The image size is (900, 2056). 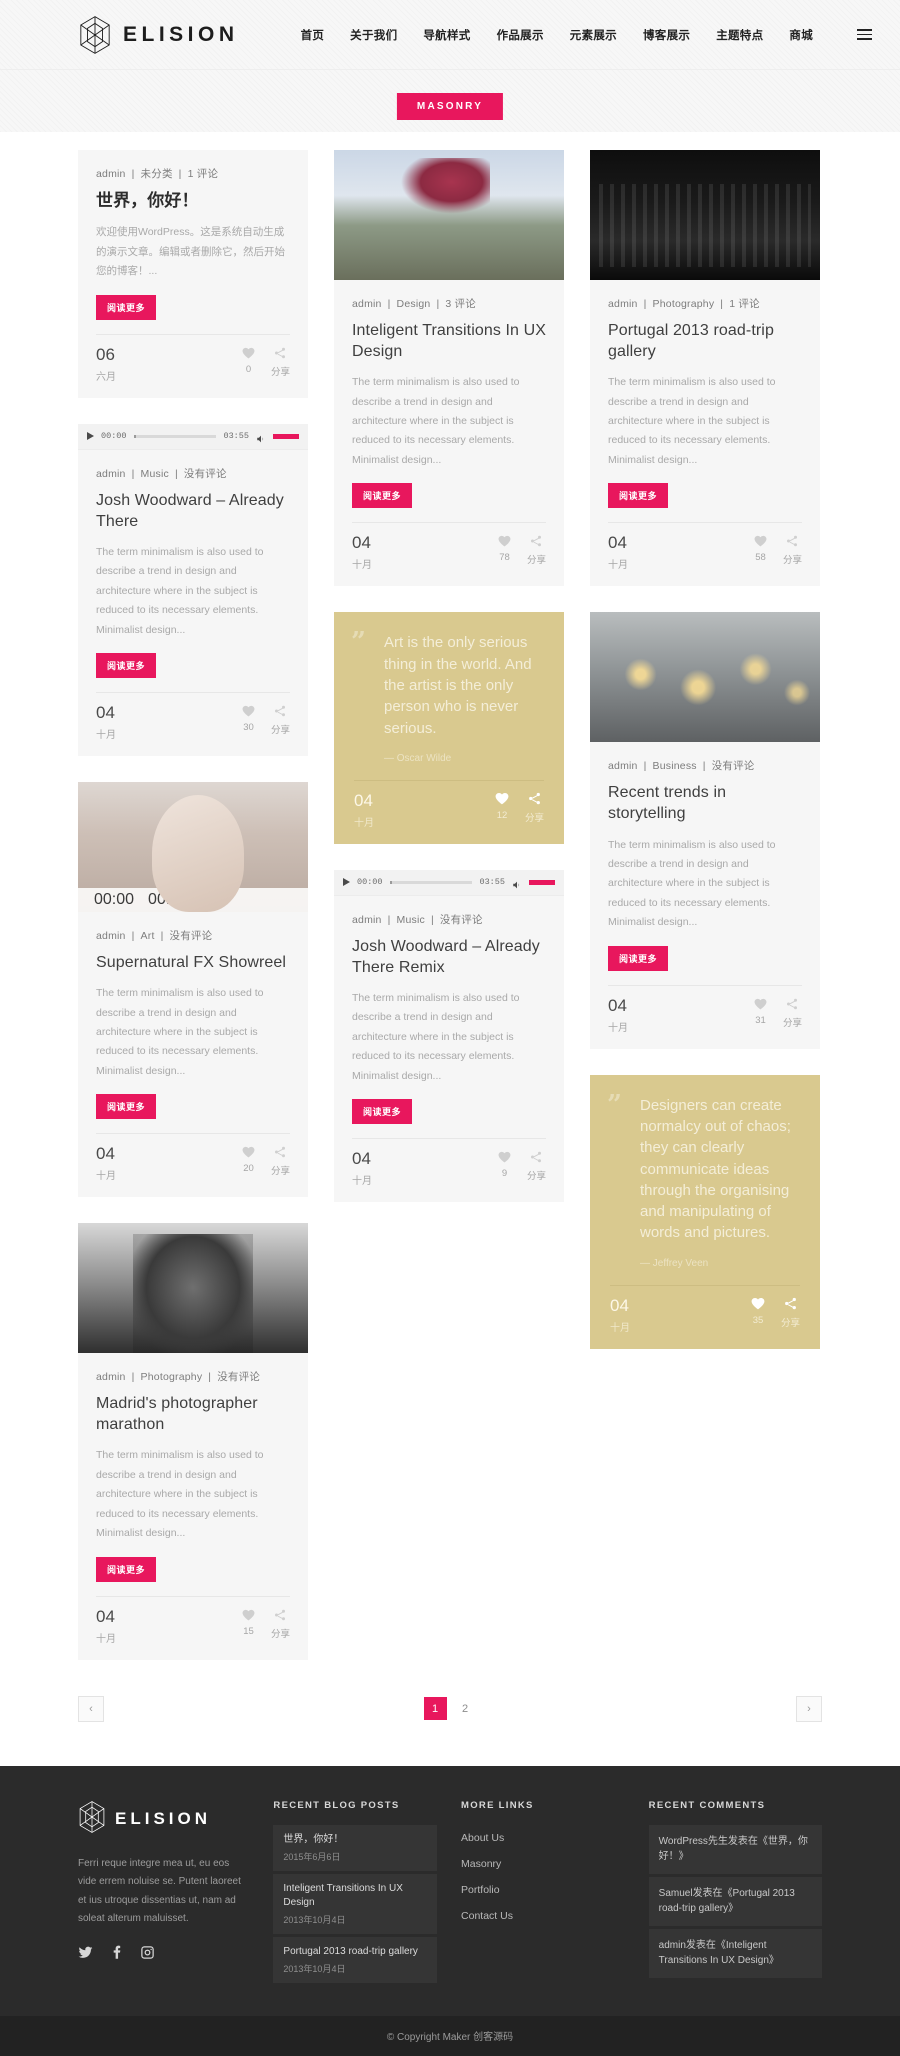 What do you see at coordinates (801, 35) in the screenshot?
I see `nav-item-shop: 商城` at bounding box center [801, 35].